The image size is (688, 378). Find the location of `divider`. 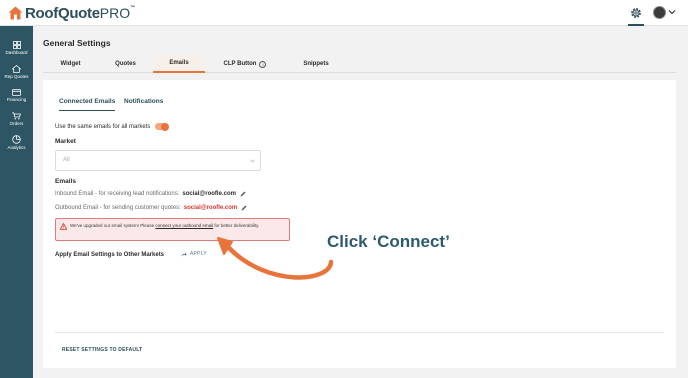

divider is located at coordinates (359, 332).